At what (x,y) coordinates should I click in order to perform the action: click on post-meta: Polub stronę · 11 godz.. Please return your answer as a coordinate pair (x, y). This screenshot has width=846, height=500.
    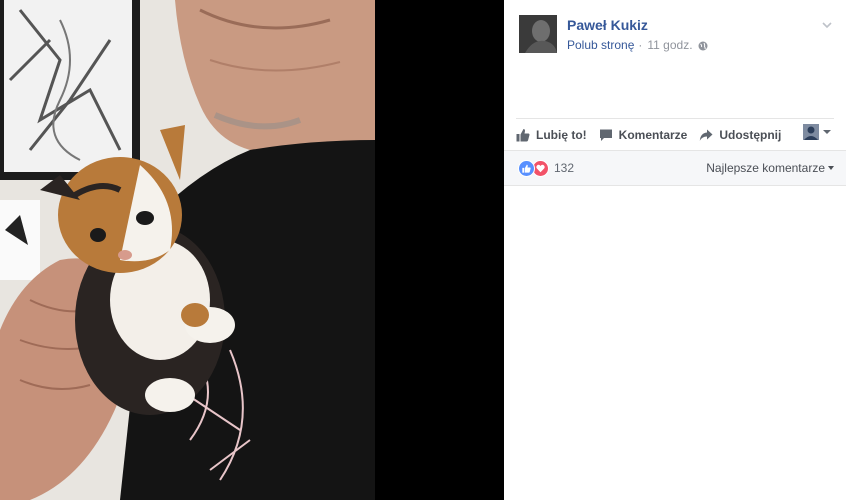
    Looking at the image, I should click on (637, 45).